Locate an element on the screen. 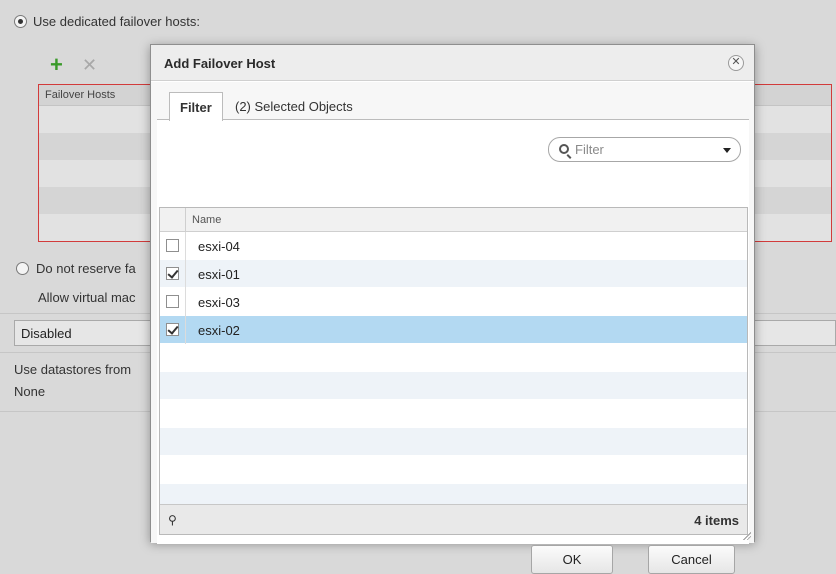  dialog-header: Add Failover Host ✕ is located at coordinates (452, 63).